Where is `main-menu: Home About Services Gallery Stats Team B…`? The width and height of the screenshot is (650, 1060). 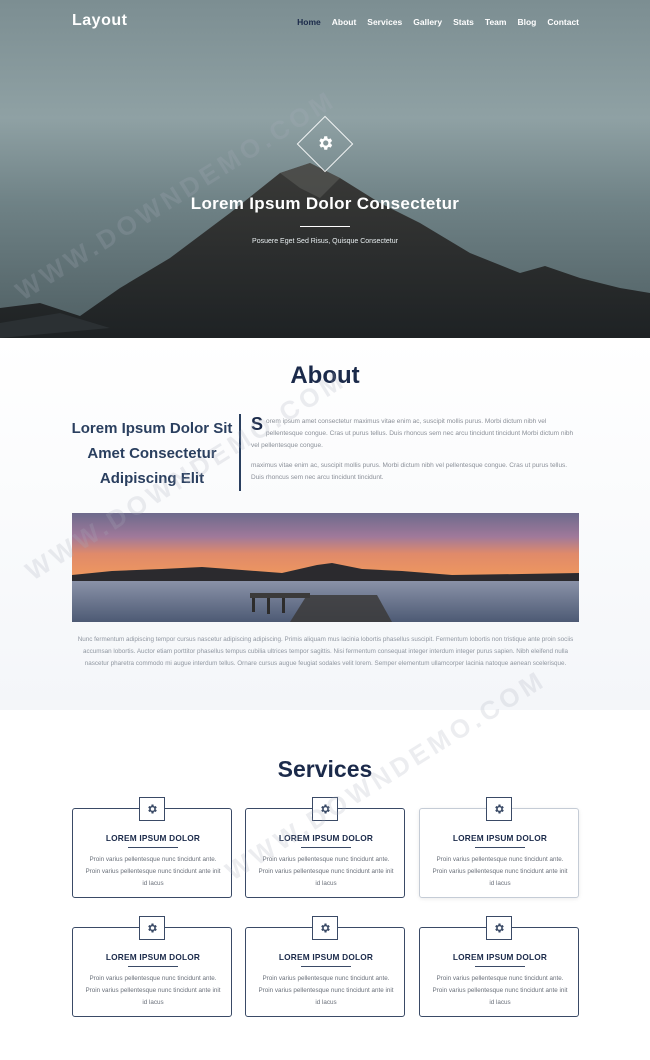
main-menu: Home About Services Gallery Stats Team B… is located at coordinates (438, 22).